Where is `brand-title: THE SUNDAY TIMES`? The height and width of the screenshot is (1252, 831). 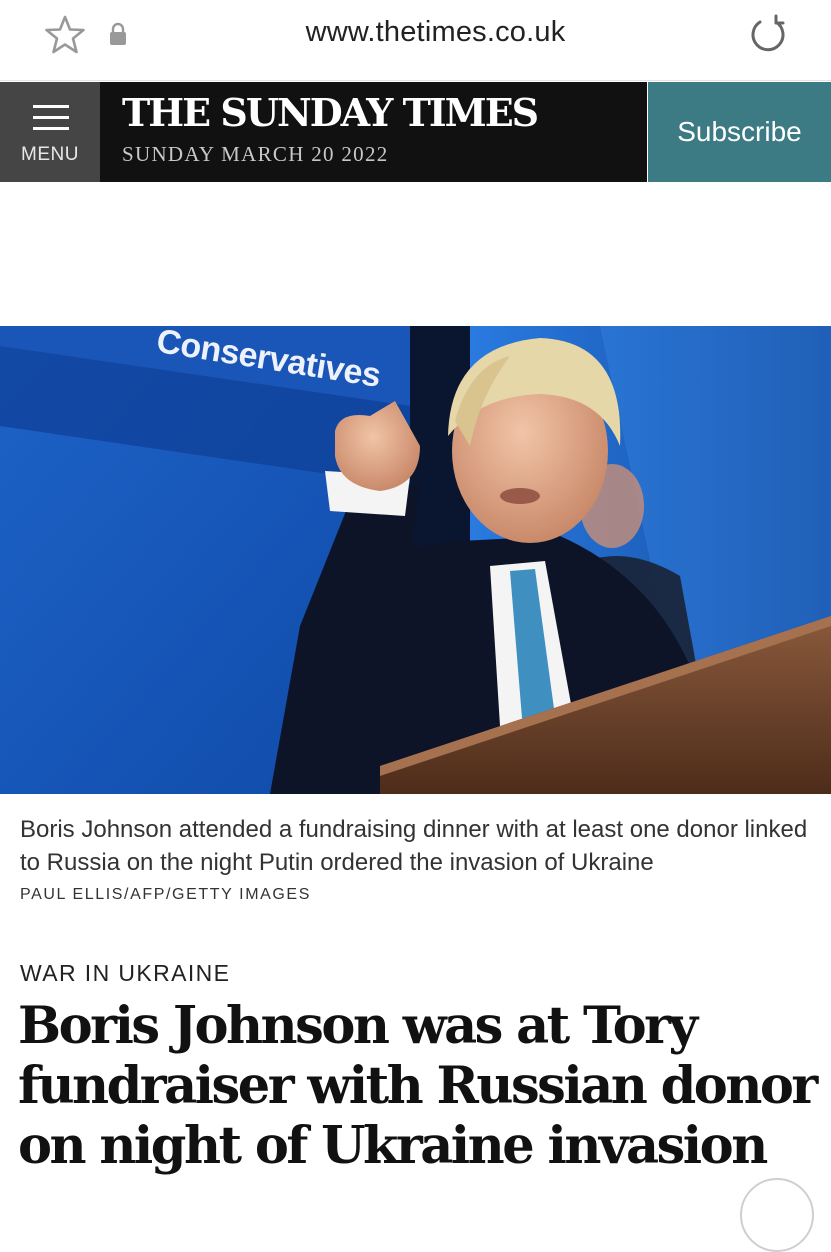 brand-title: THE SUNDAY TIMES is located at coordinates (330, 112).